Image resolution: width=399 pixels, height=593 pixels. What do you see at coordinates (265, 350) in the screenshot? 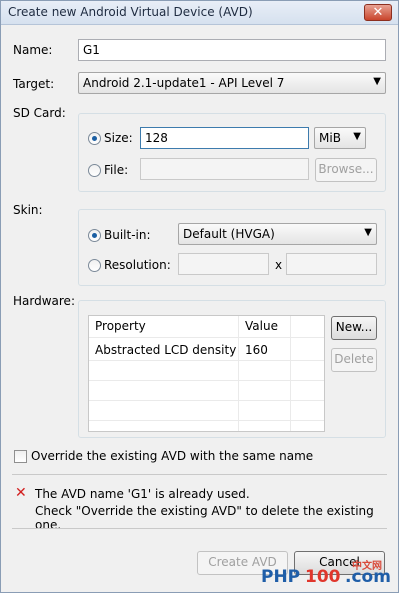
I see `table-cell-value: 160` at bounding box center [265, 350].